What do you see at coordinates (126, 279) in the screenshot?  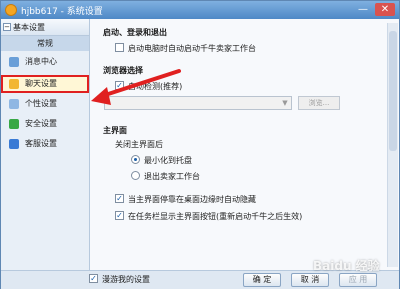 I see `roam-settings-label: 漫游我的设置` at bounding box center [126, 279].